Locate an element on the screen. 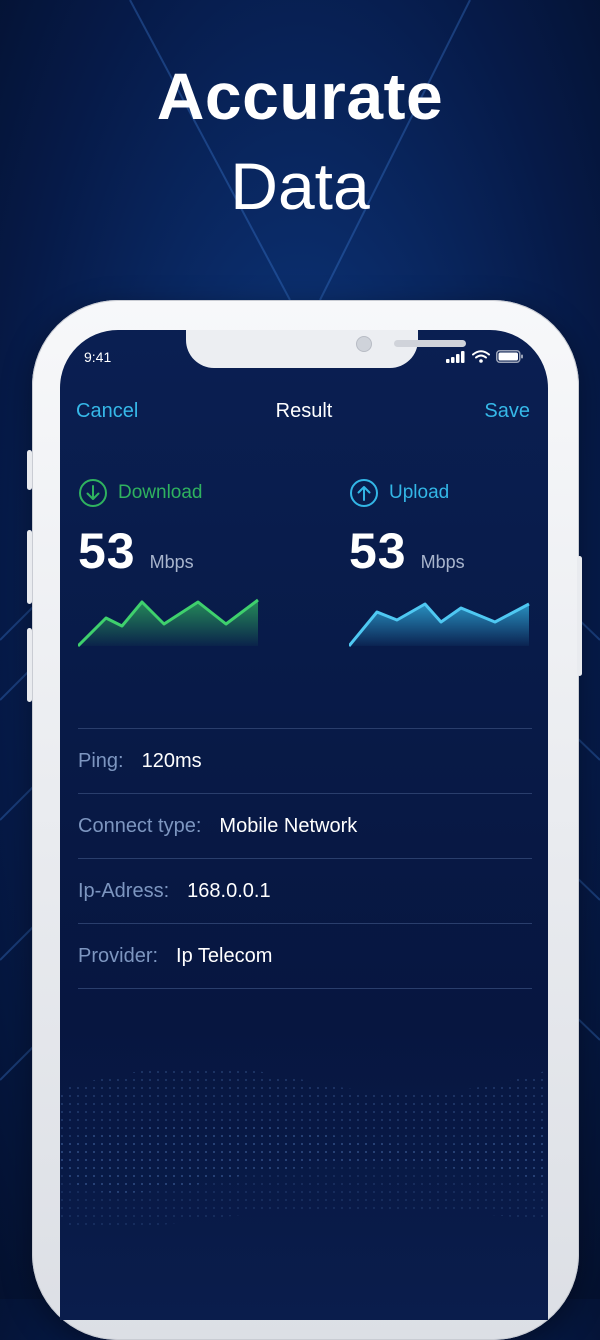 The image size is (600, 1340). info-row-connect-type: Connect type: Mobile Network is located at coordinates (305, 825).